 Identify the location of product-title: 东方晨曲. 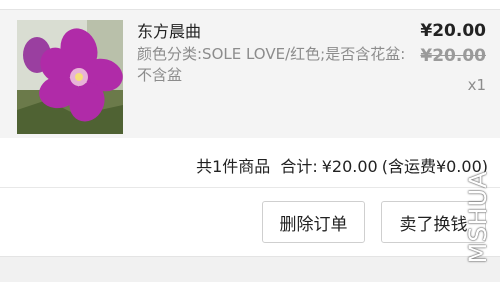
(169, 32).